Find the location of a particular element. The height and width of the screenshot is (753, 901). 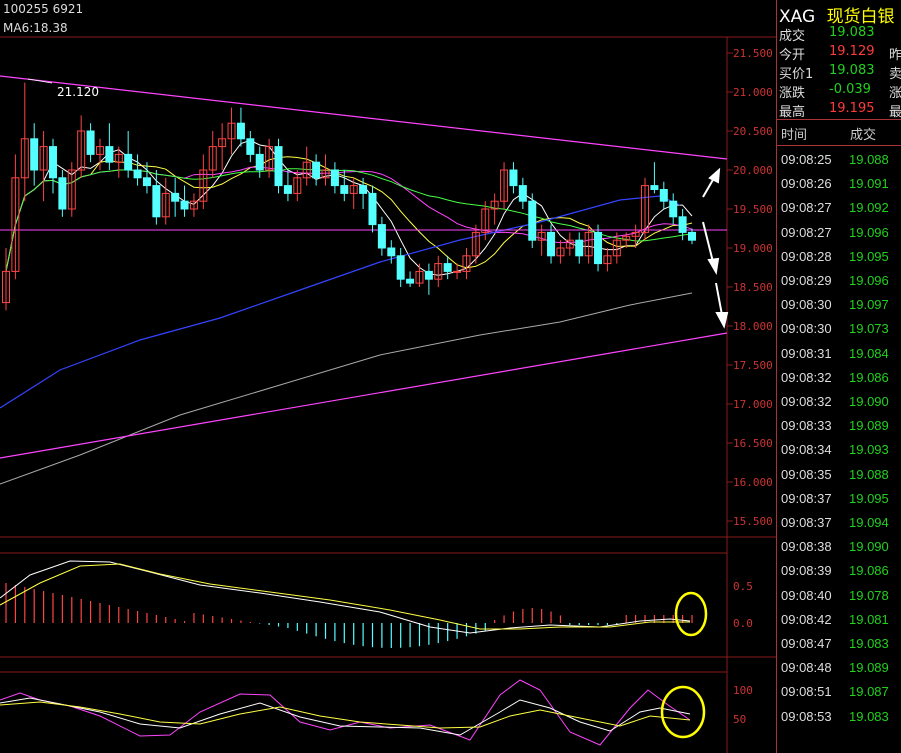

quote-label: 买价1 is located at coordinates (796, 74).